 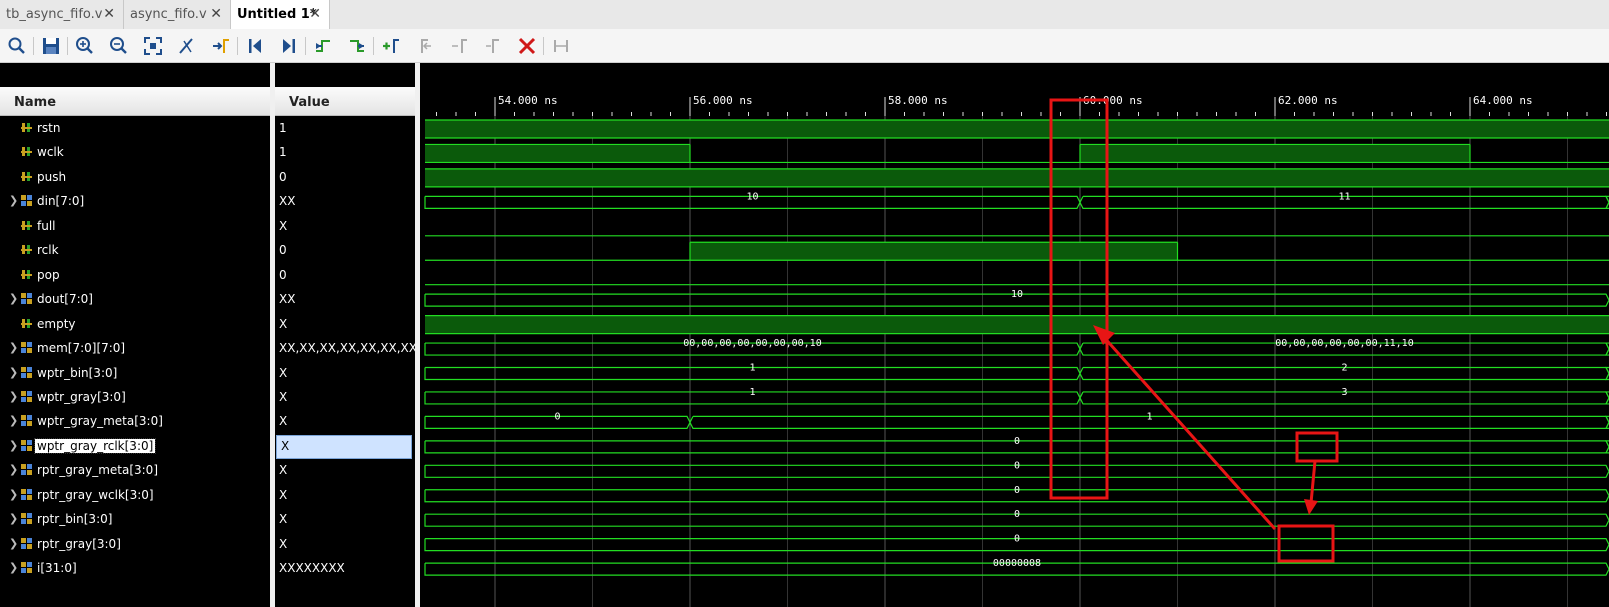 I want to click on go-to-end-icon, so click(x=289, y=46).